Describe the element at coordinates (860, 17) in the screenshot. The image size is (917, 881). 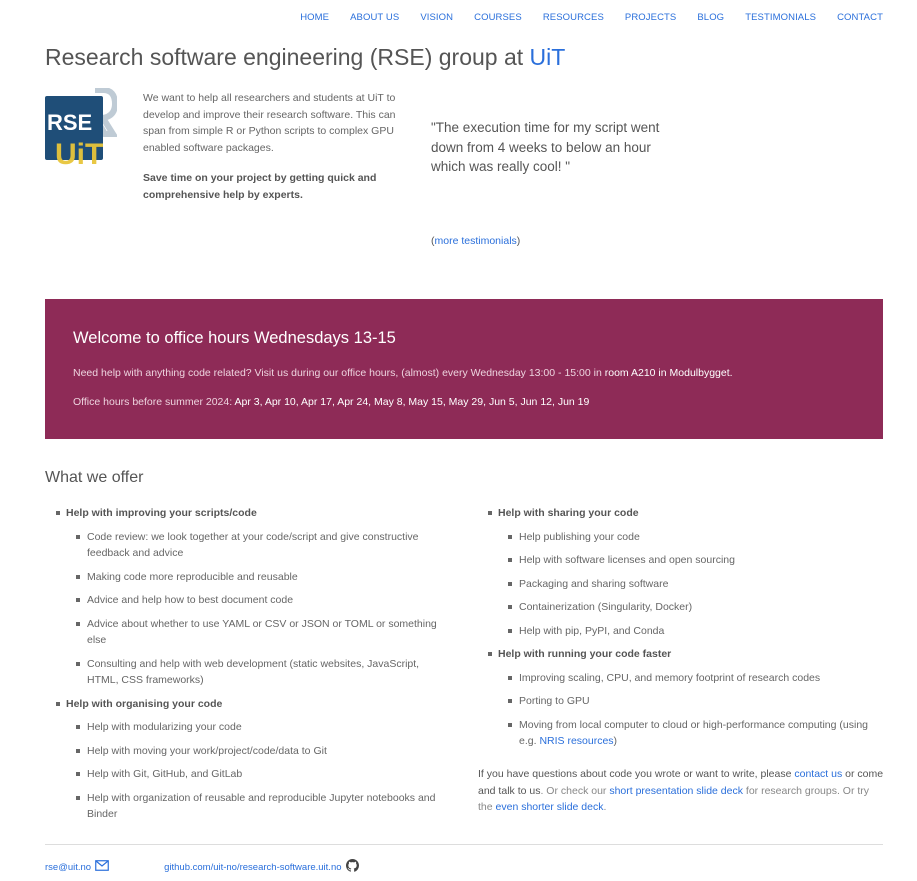
I see `nav-contact: CONTACT` at that location.